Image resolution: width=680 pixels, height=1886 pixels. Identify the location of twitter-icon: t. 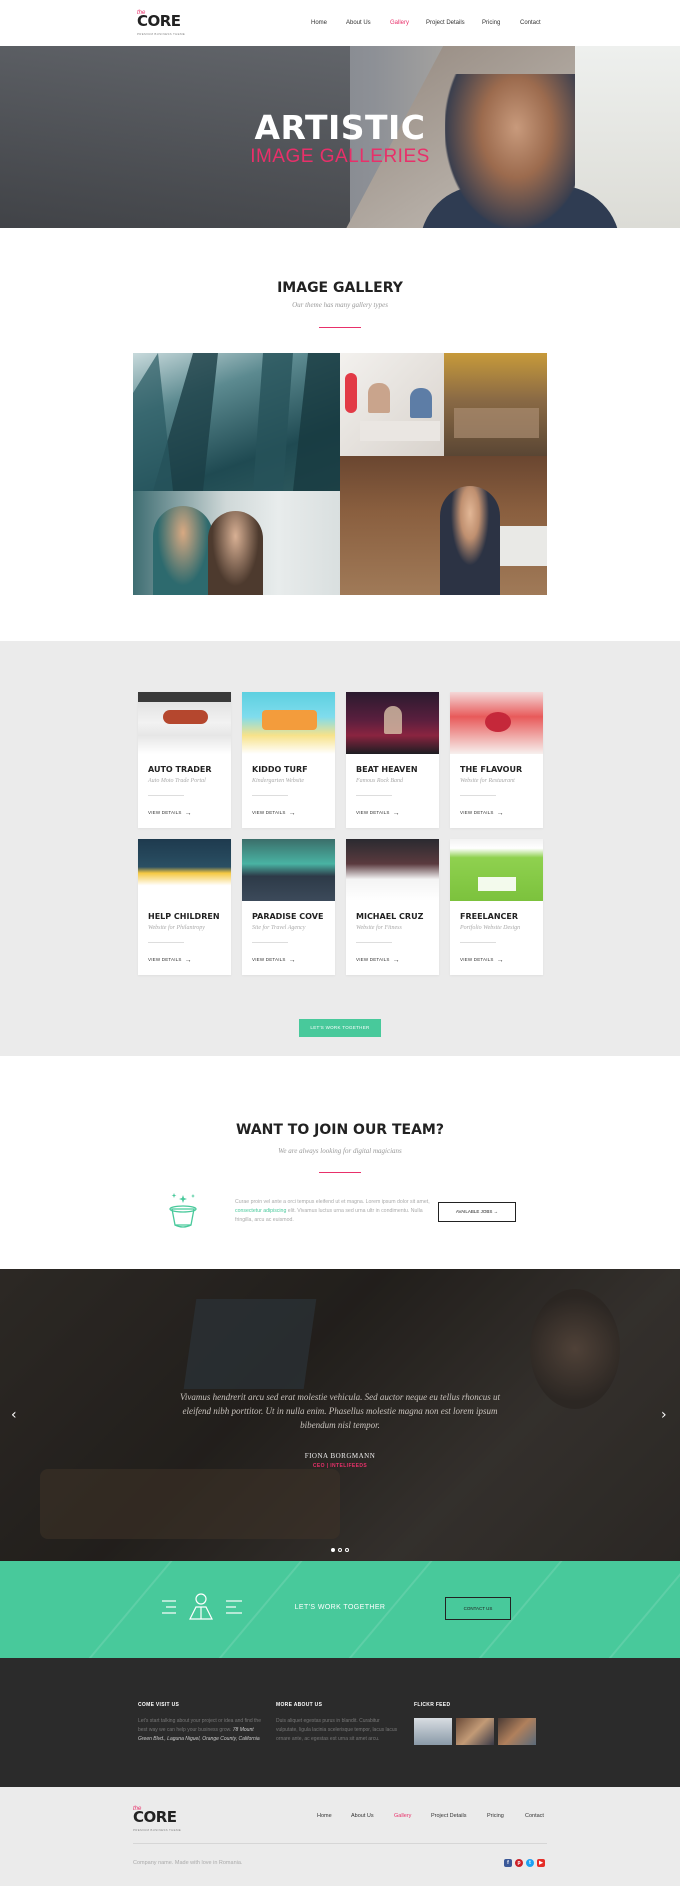
(530, 1863).